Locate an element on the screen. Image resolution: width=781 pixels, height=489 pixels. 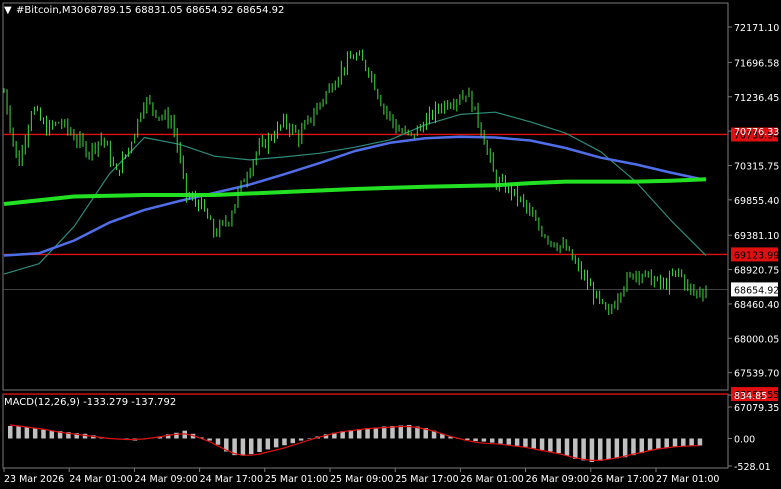
macd-label: MACD(12,26,9) -133.279 -137.792 is located at coordinates (90, 402).